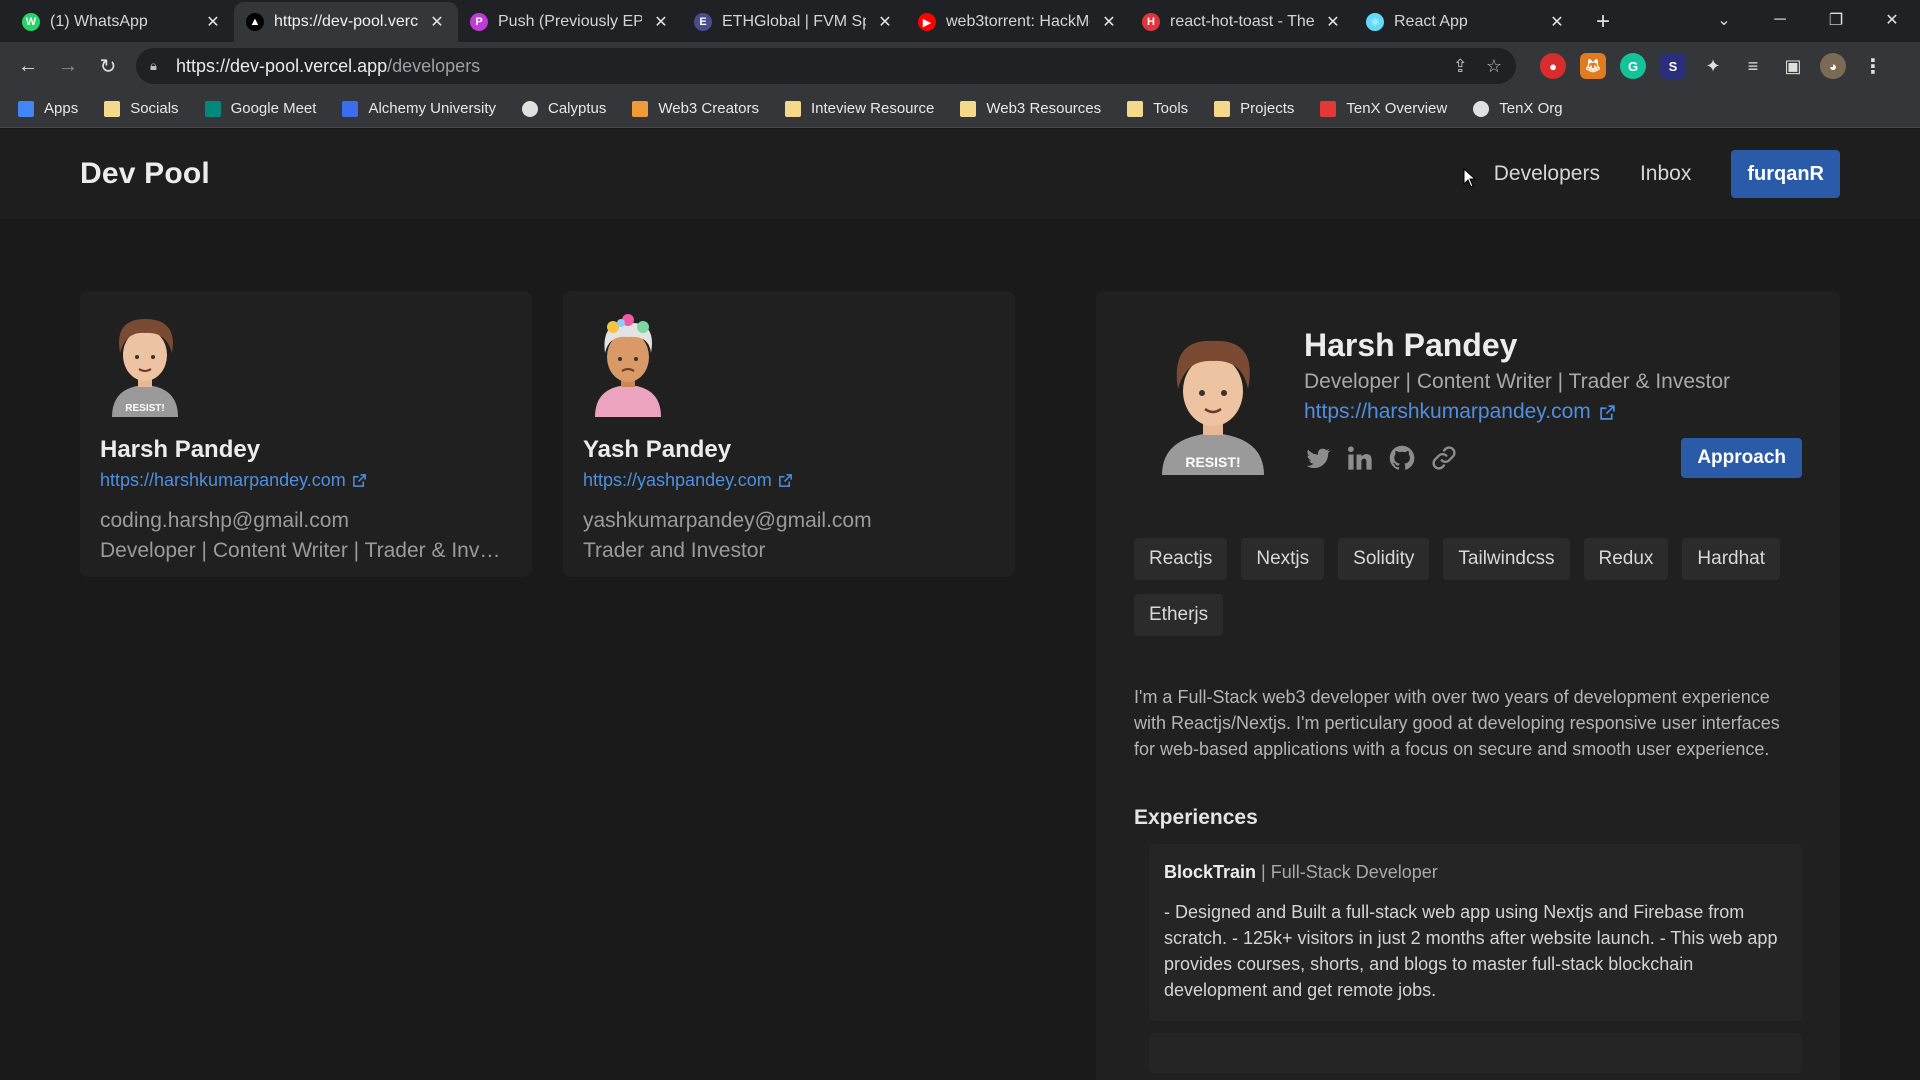  I want to click on bookmark-item: Socials, so click(141, 108).